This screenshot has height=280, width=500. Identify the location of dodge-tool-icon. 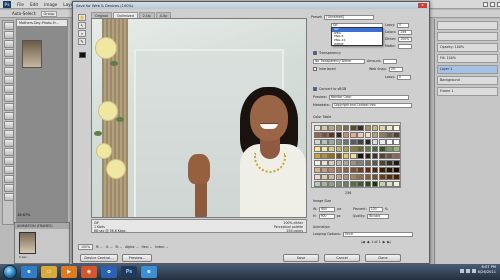
(8, 143).